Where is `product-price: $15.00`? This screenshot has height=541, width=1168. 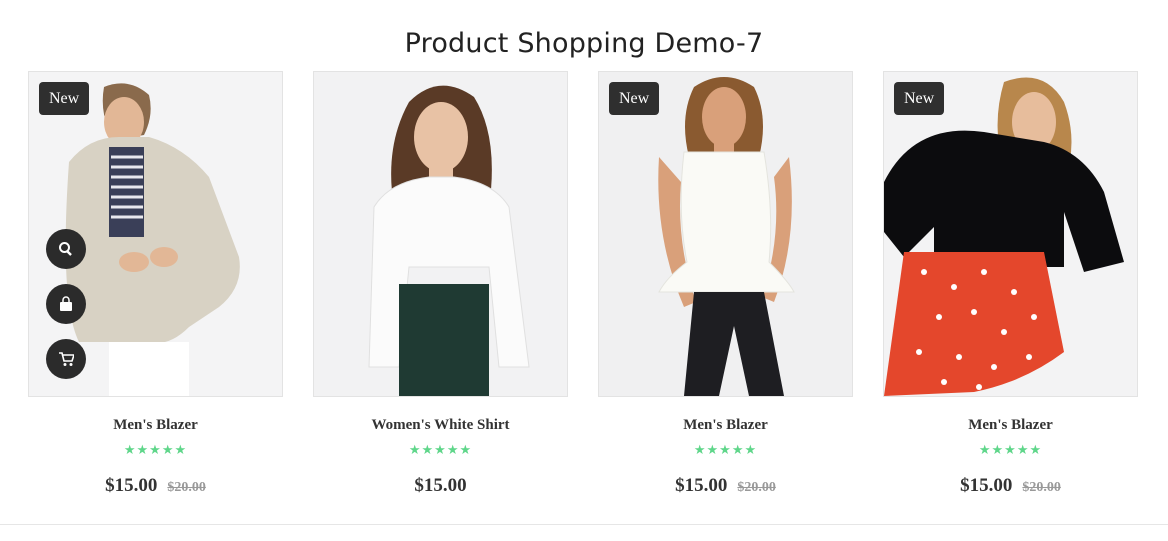 product-price: $15.00 is located at coordinates (440, 486).